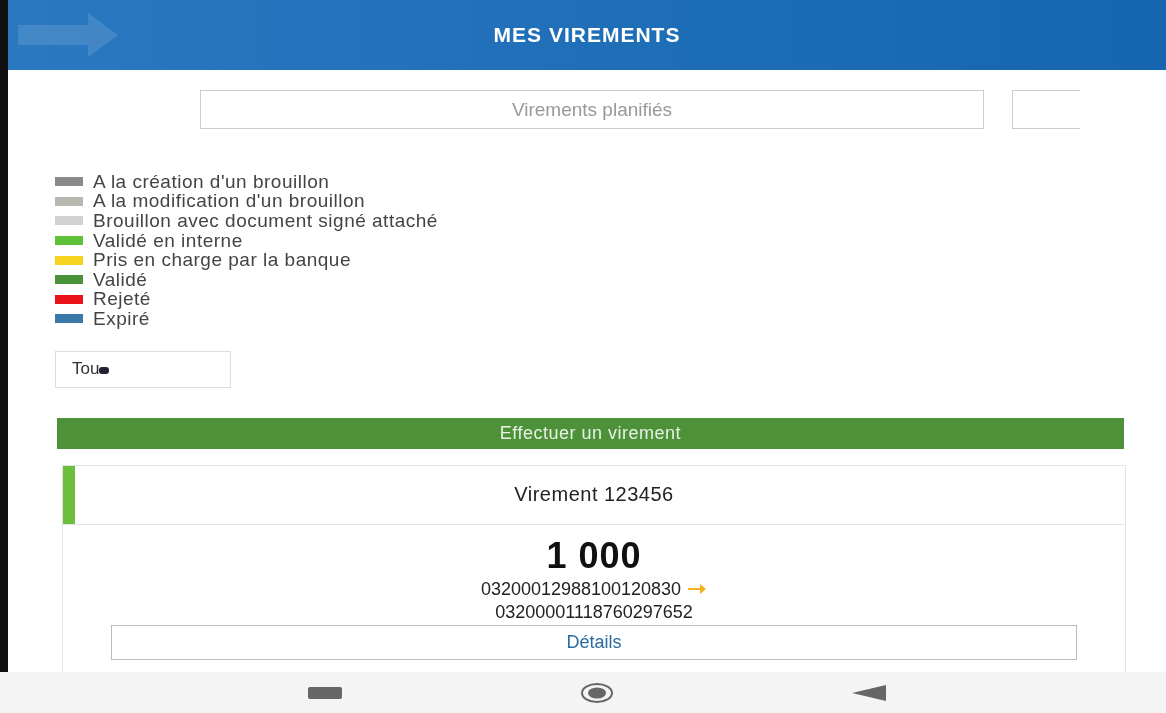 The width and height of the screenshot is (1166, 713). Describe the element at coordinates (594, 555) in the screenshot. I see `transfer-amount: 1 000` at that location.